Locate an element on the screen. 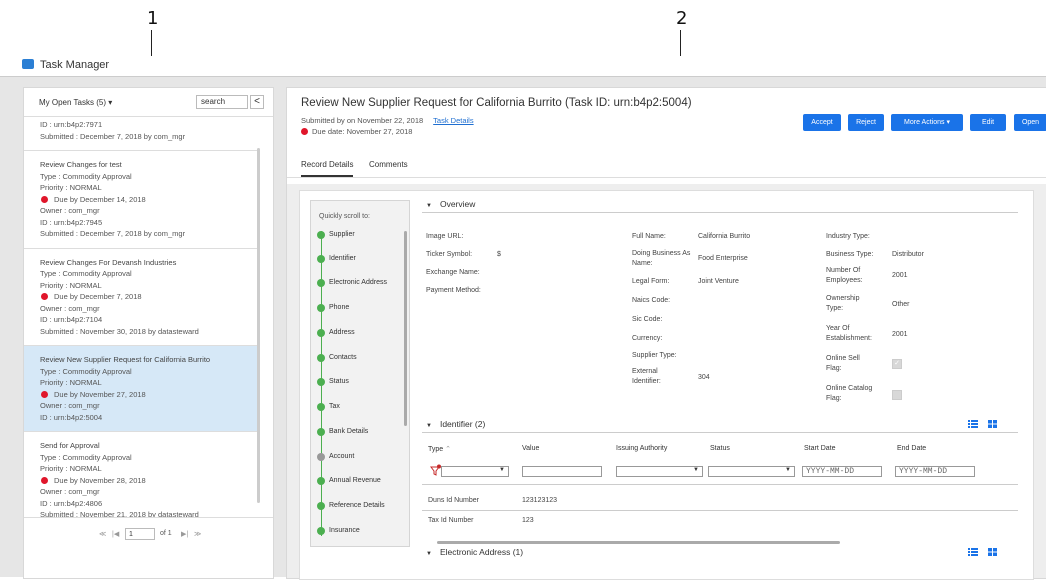 This screenshot has height=580, width=1046. nav-item-contacts: Contacts is located at coordinates (337, 358).